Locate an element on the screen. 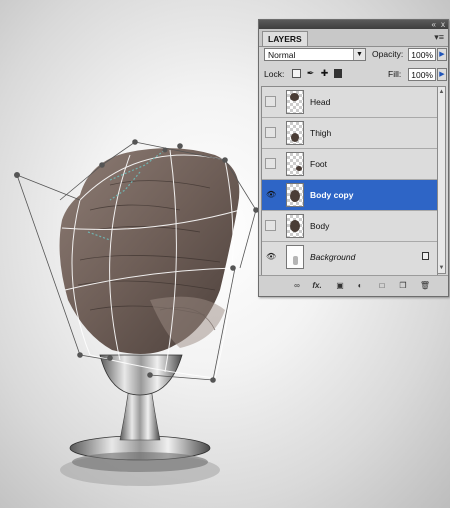 The height and width of the screenshot is (508, 450). opacity-slider-button: ▶ is located at coordinates (442, 54).